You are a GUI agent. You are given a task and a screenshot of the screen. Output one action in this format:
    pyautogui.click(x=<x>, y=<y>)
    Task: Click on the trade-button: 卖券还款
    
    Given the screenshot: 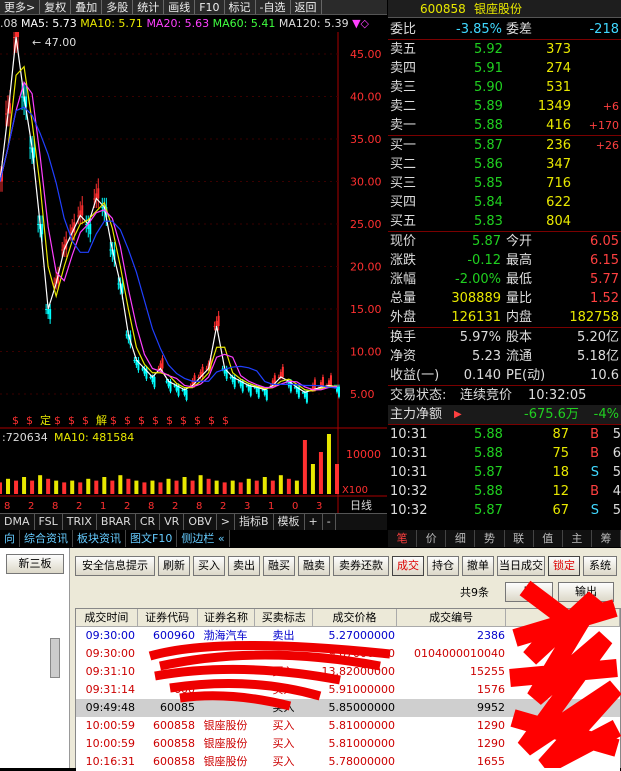 What is the action you would take?
    pyautogui.click(x=361, y=566)
    